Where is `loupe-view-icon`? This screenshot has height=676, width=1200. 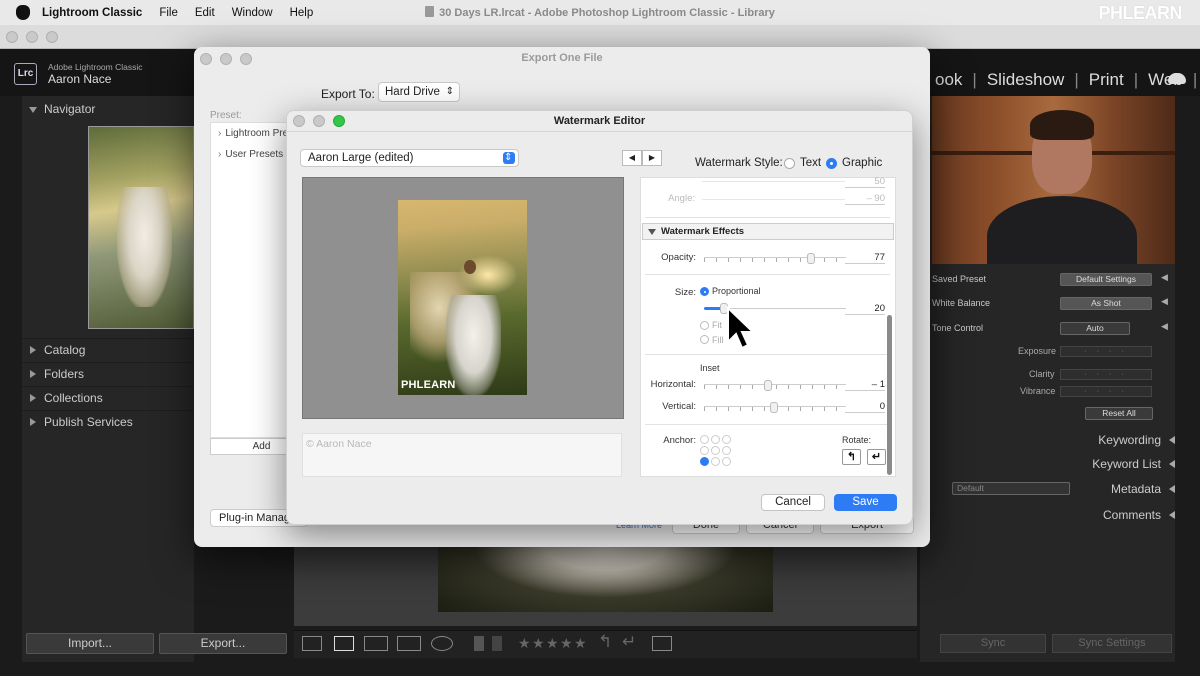 loupe-view-icon is located at coordinates (344, 643).